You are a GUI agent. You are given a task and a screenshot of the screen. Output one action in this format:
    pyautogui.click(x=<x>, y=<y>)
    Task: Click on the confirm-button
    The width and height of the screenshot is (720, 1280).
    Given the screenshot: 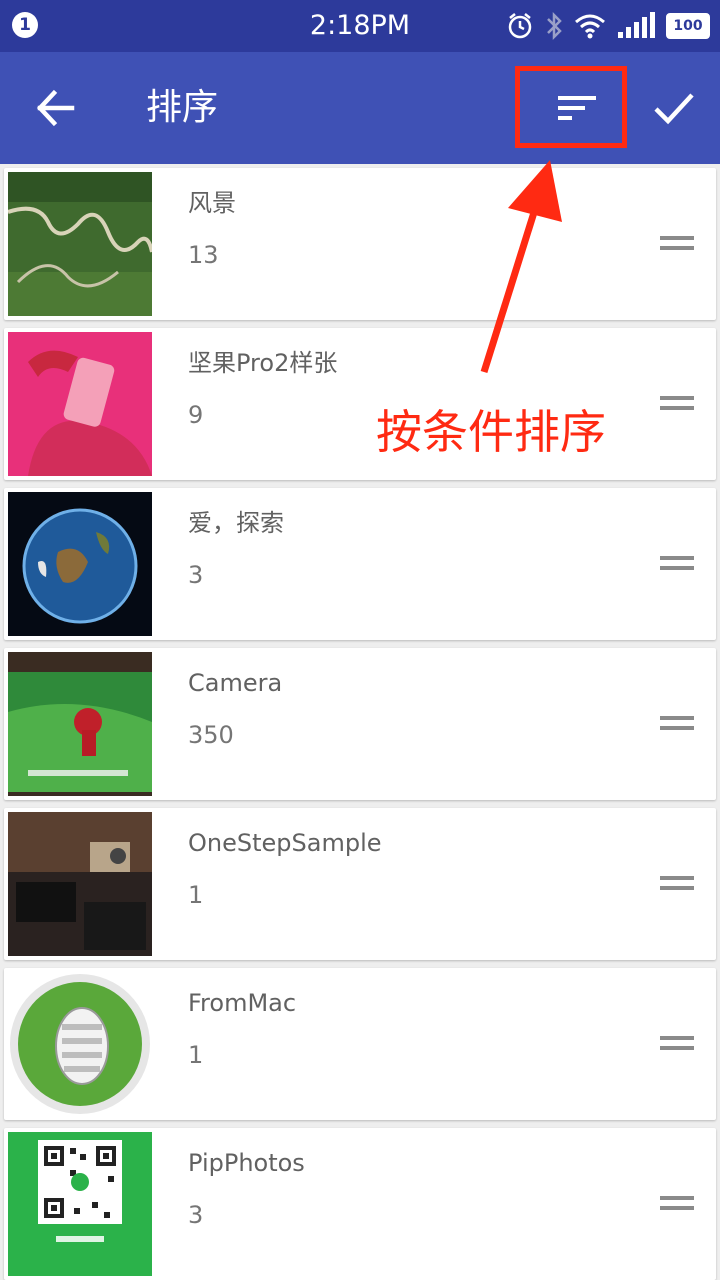 What is the action you would take?
    pyautogui.click(x=674, y=108)
    